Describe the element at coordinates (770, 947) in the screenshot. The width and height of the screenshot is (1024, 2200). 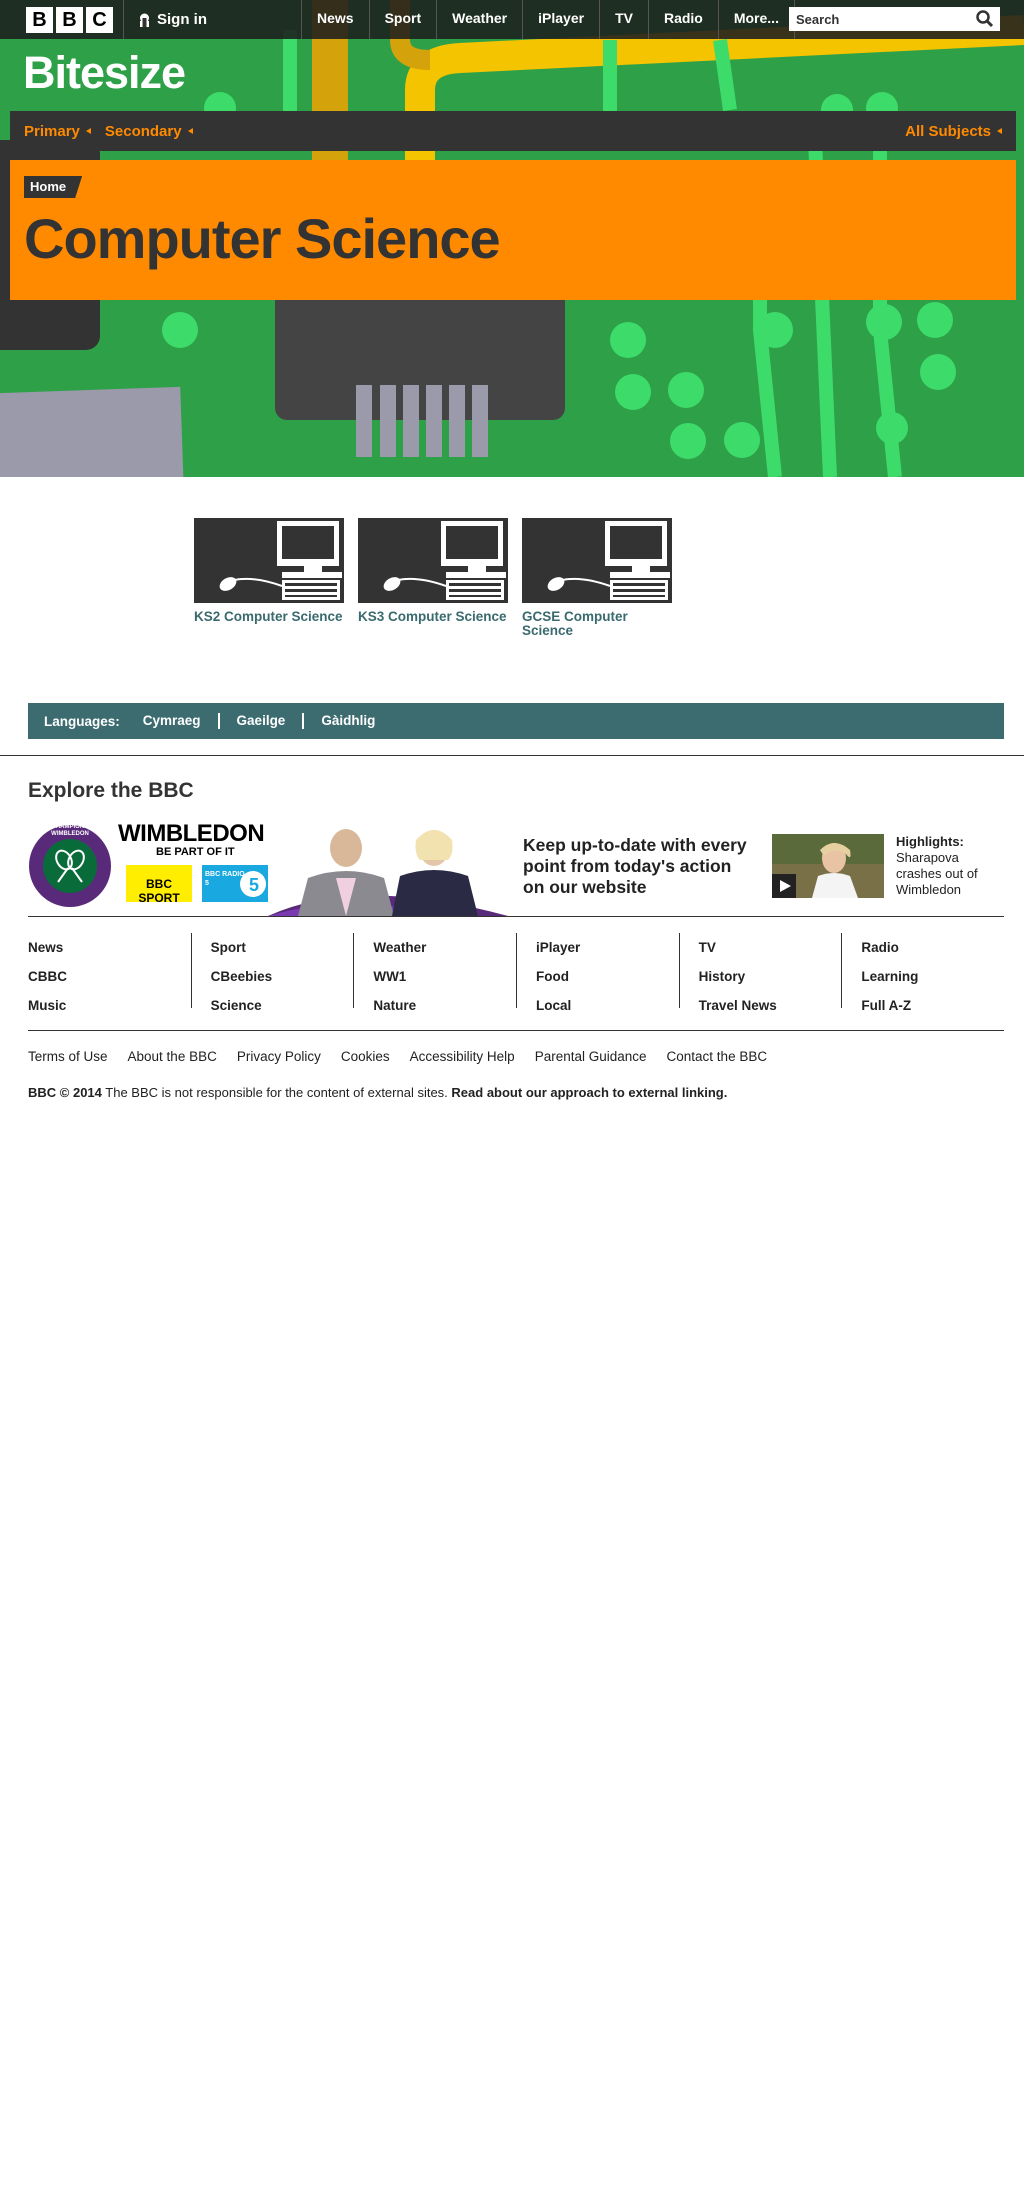
I see `footer-link-tv: TV` at that location.